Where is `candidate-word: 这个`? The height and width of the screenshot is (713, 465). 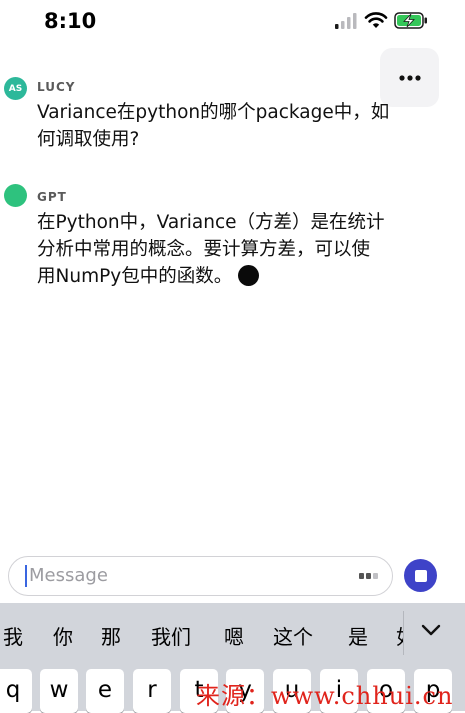 candidate-word: 这个 is located at coordinates (293, 635).